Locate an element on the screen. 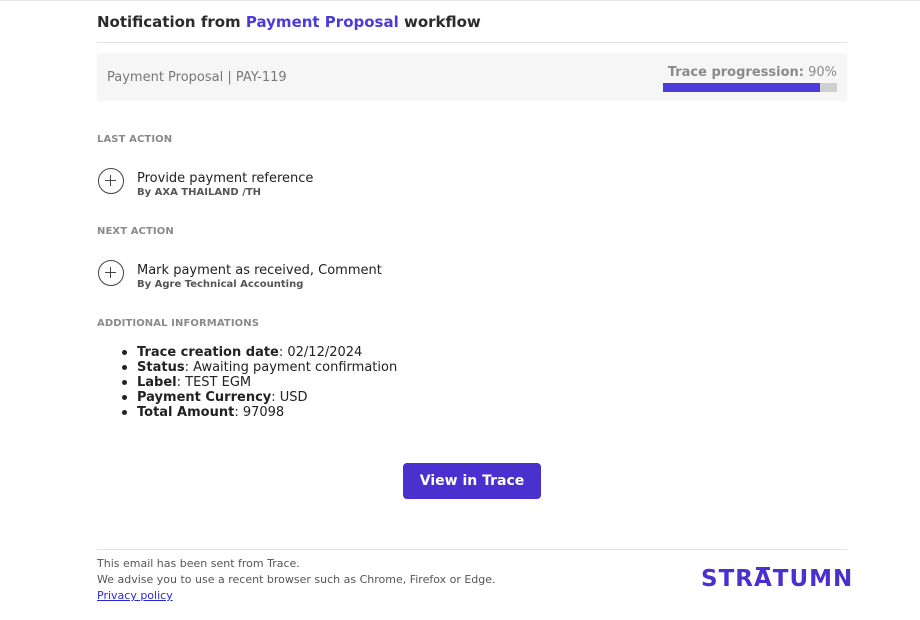 The width and height of the screenshot is (920, 620). info-key: Payment Currency is located at coordinates (204, 397).